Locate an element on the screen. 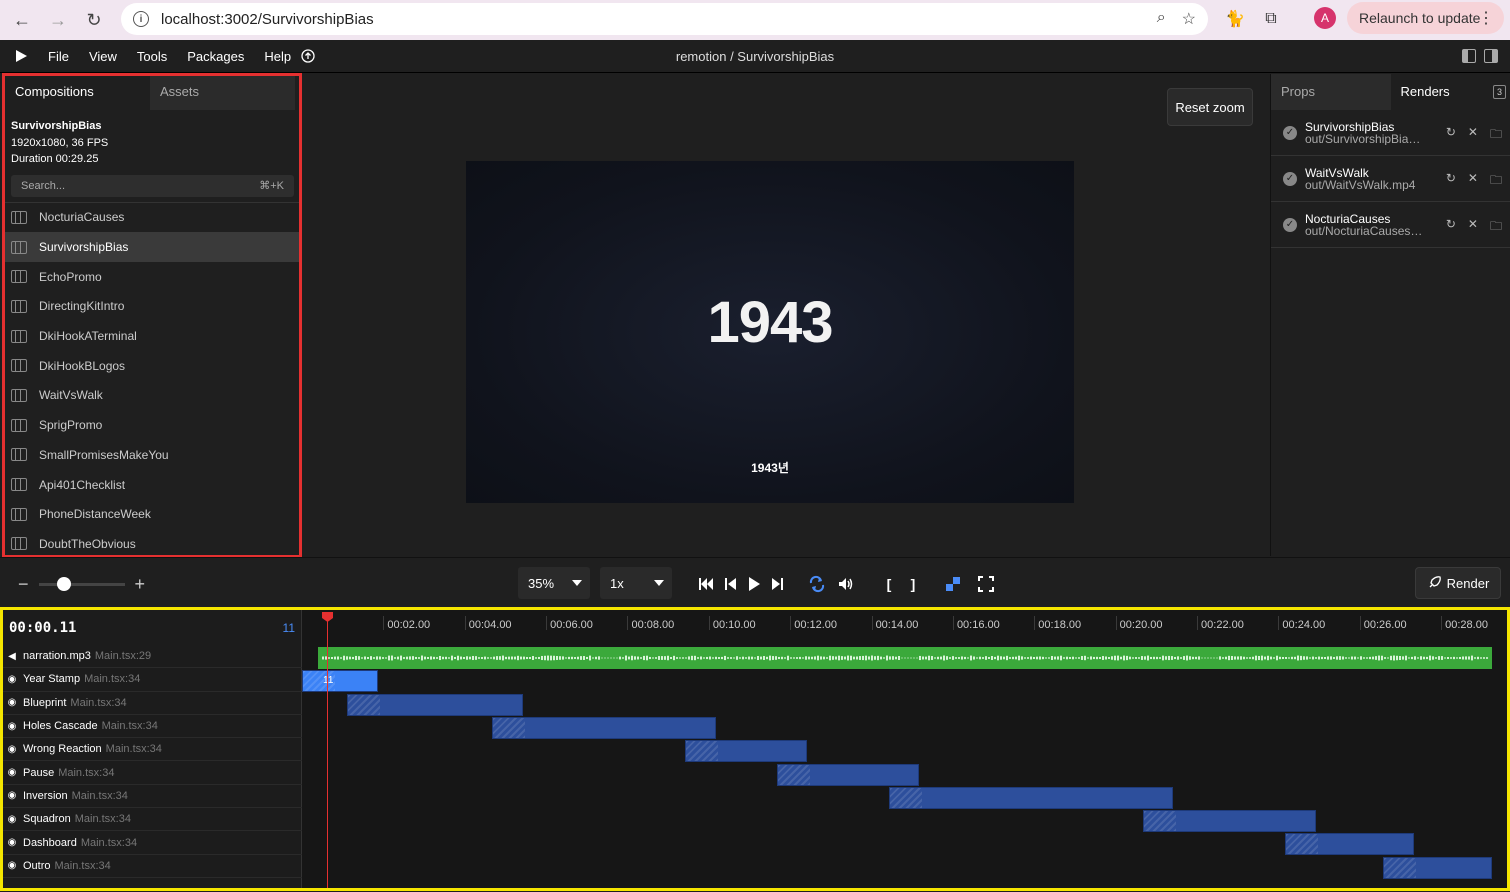  jump-to-start-icon is located at coordinates (706, 584).